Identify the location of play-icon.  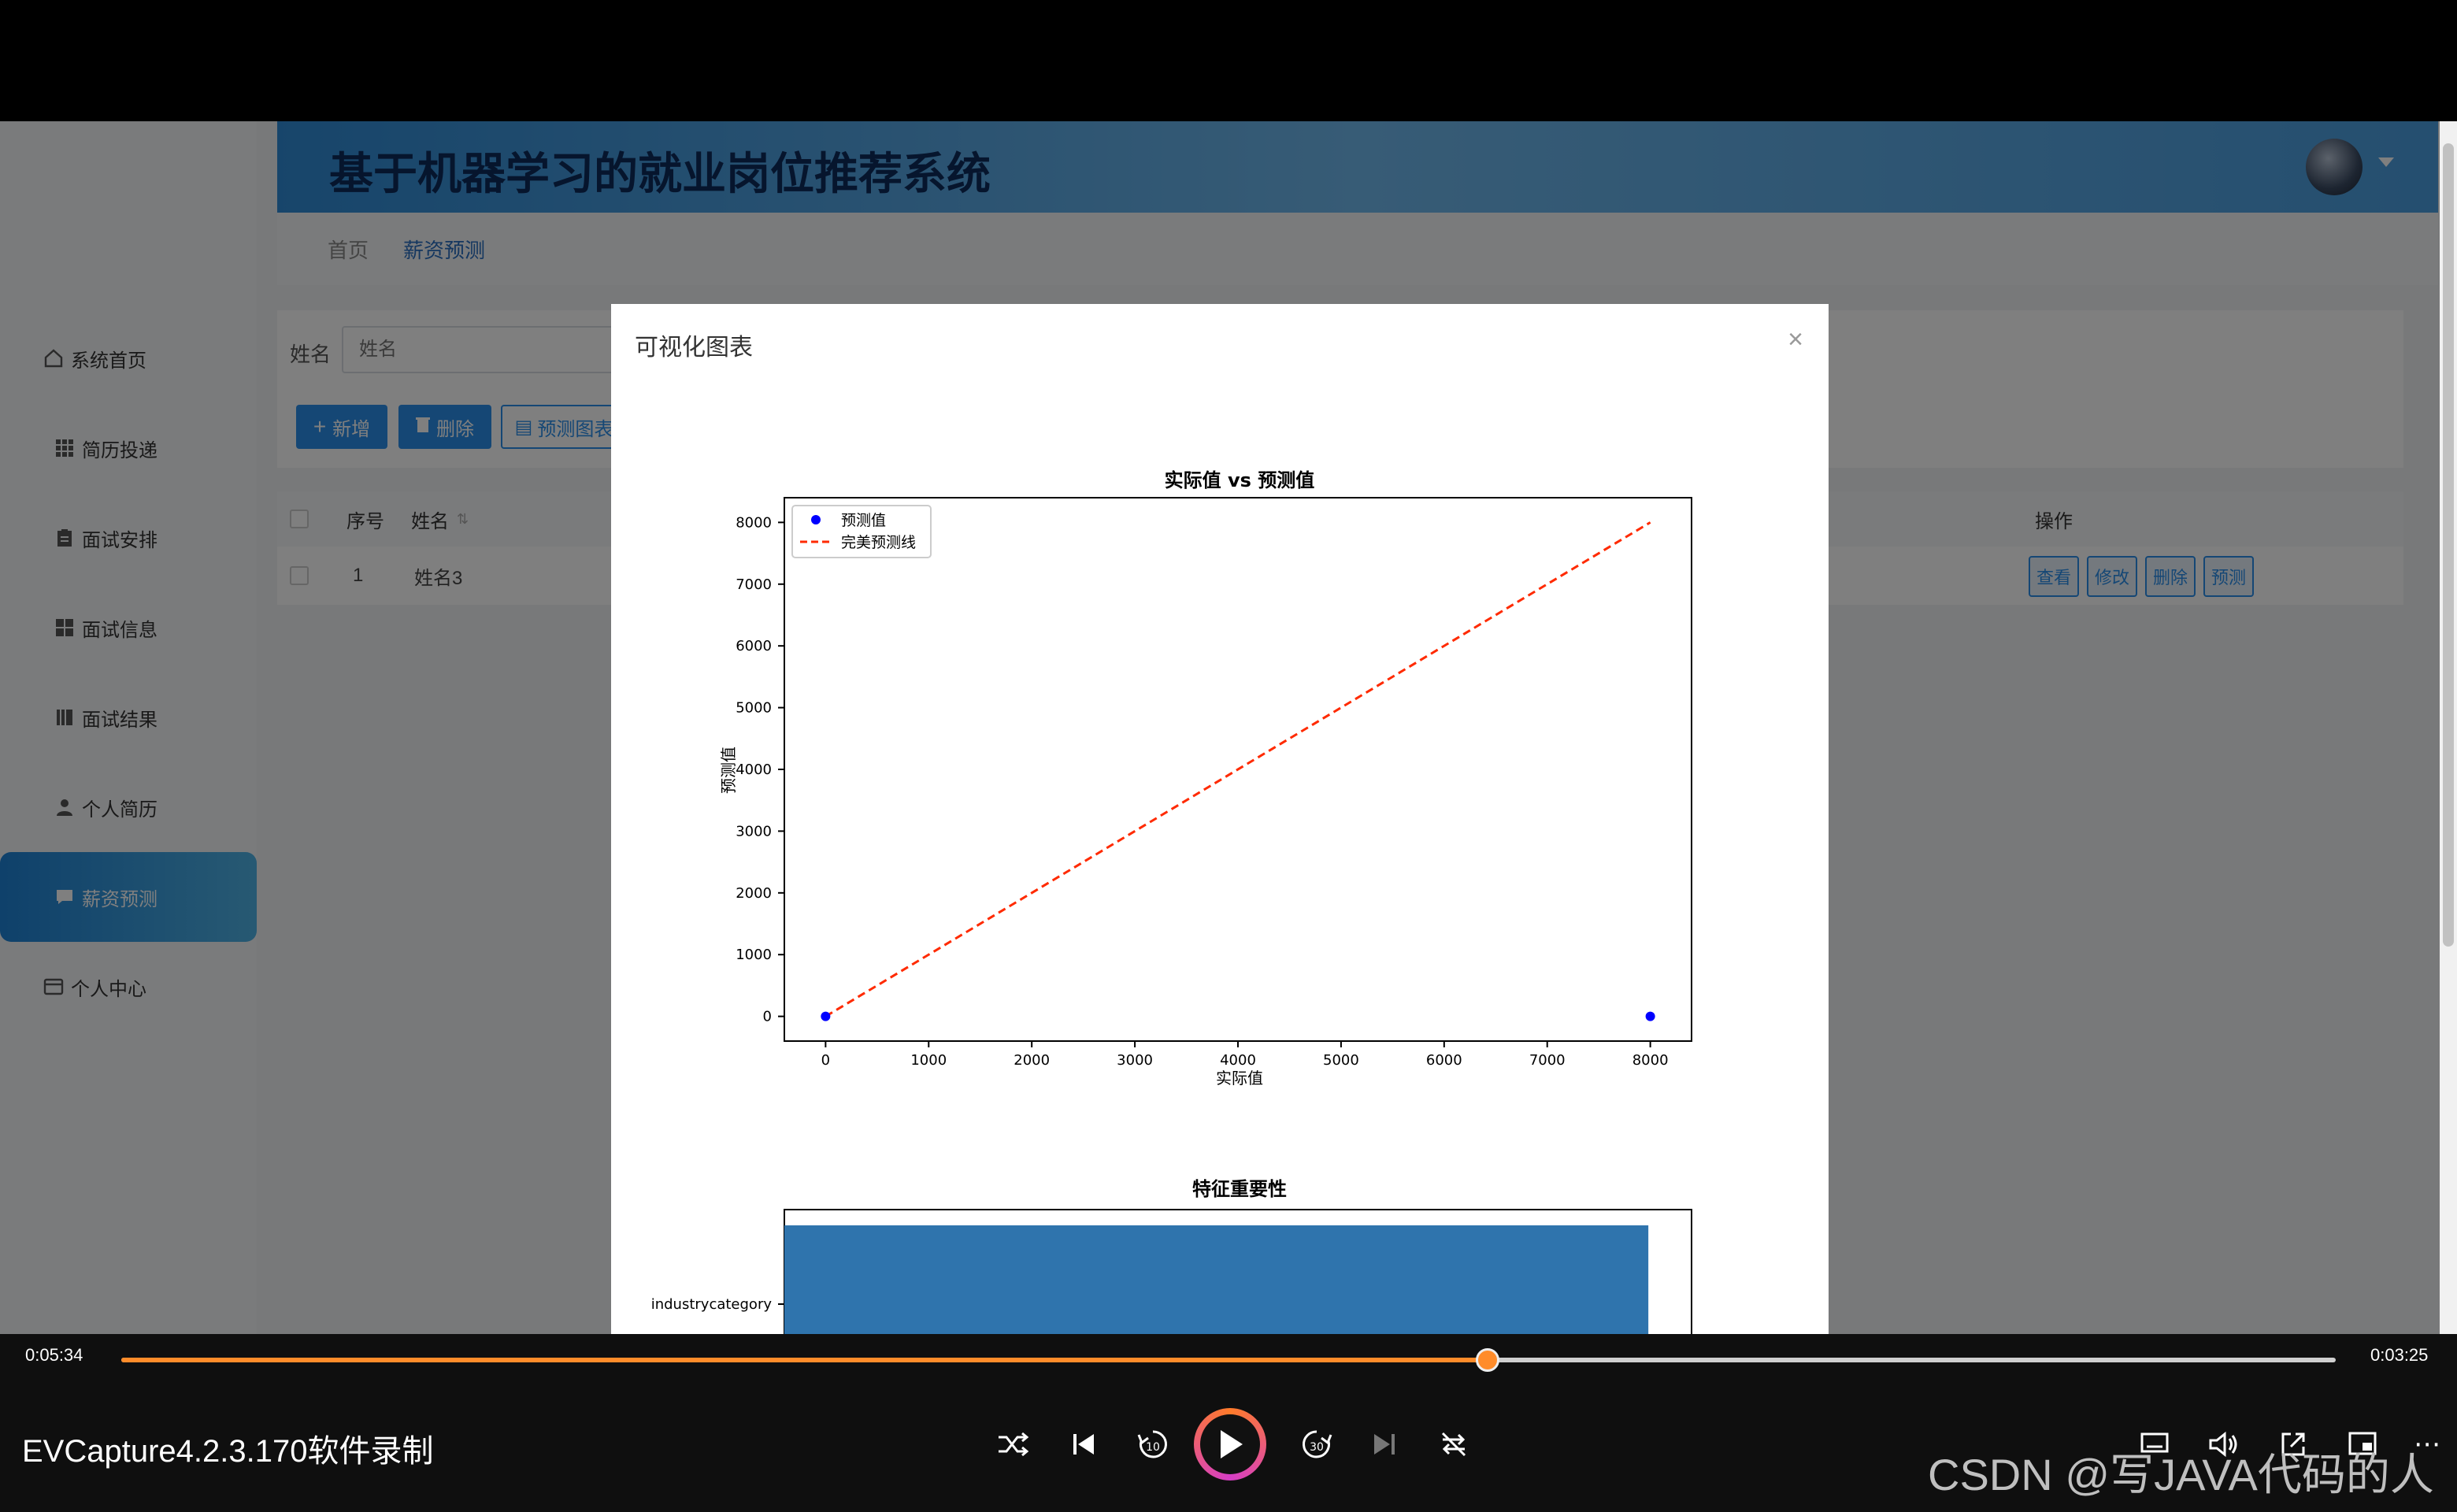
(1232, 1444).